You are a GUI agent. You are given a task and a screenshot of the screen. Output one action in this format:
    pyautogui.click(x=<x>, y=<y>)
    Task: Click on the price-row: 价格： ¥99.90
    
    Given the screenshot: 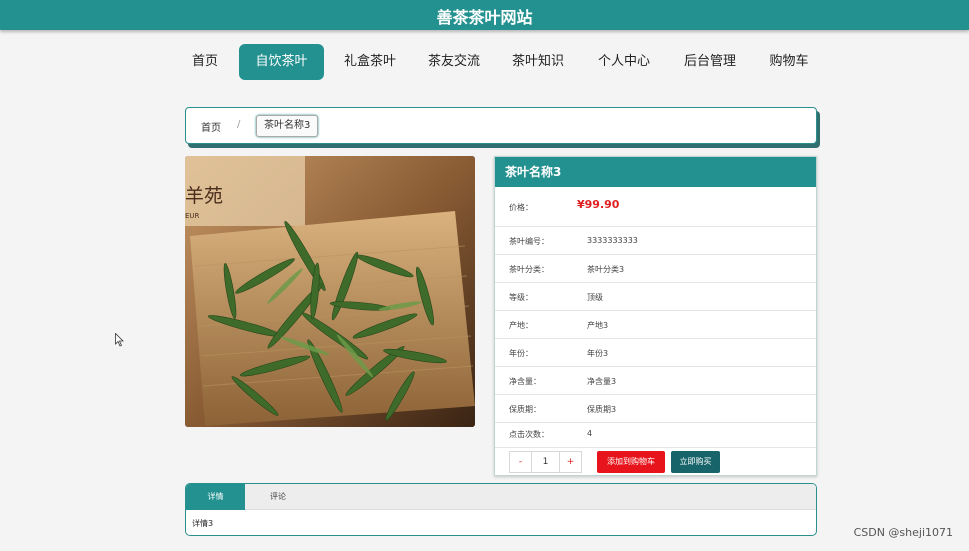 What is the action you would take?
    pyautogui.click(x=655, y=207)
    